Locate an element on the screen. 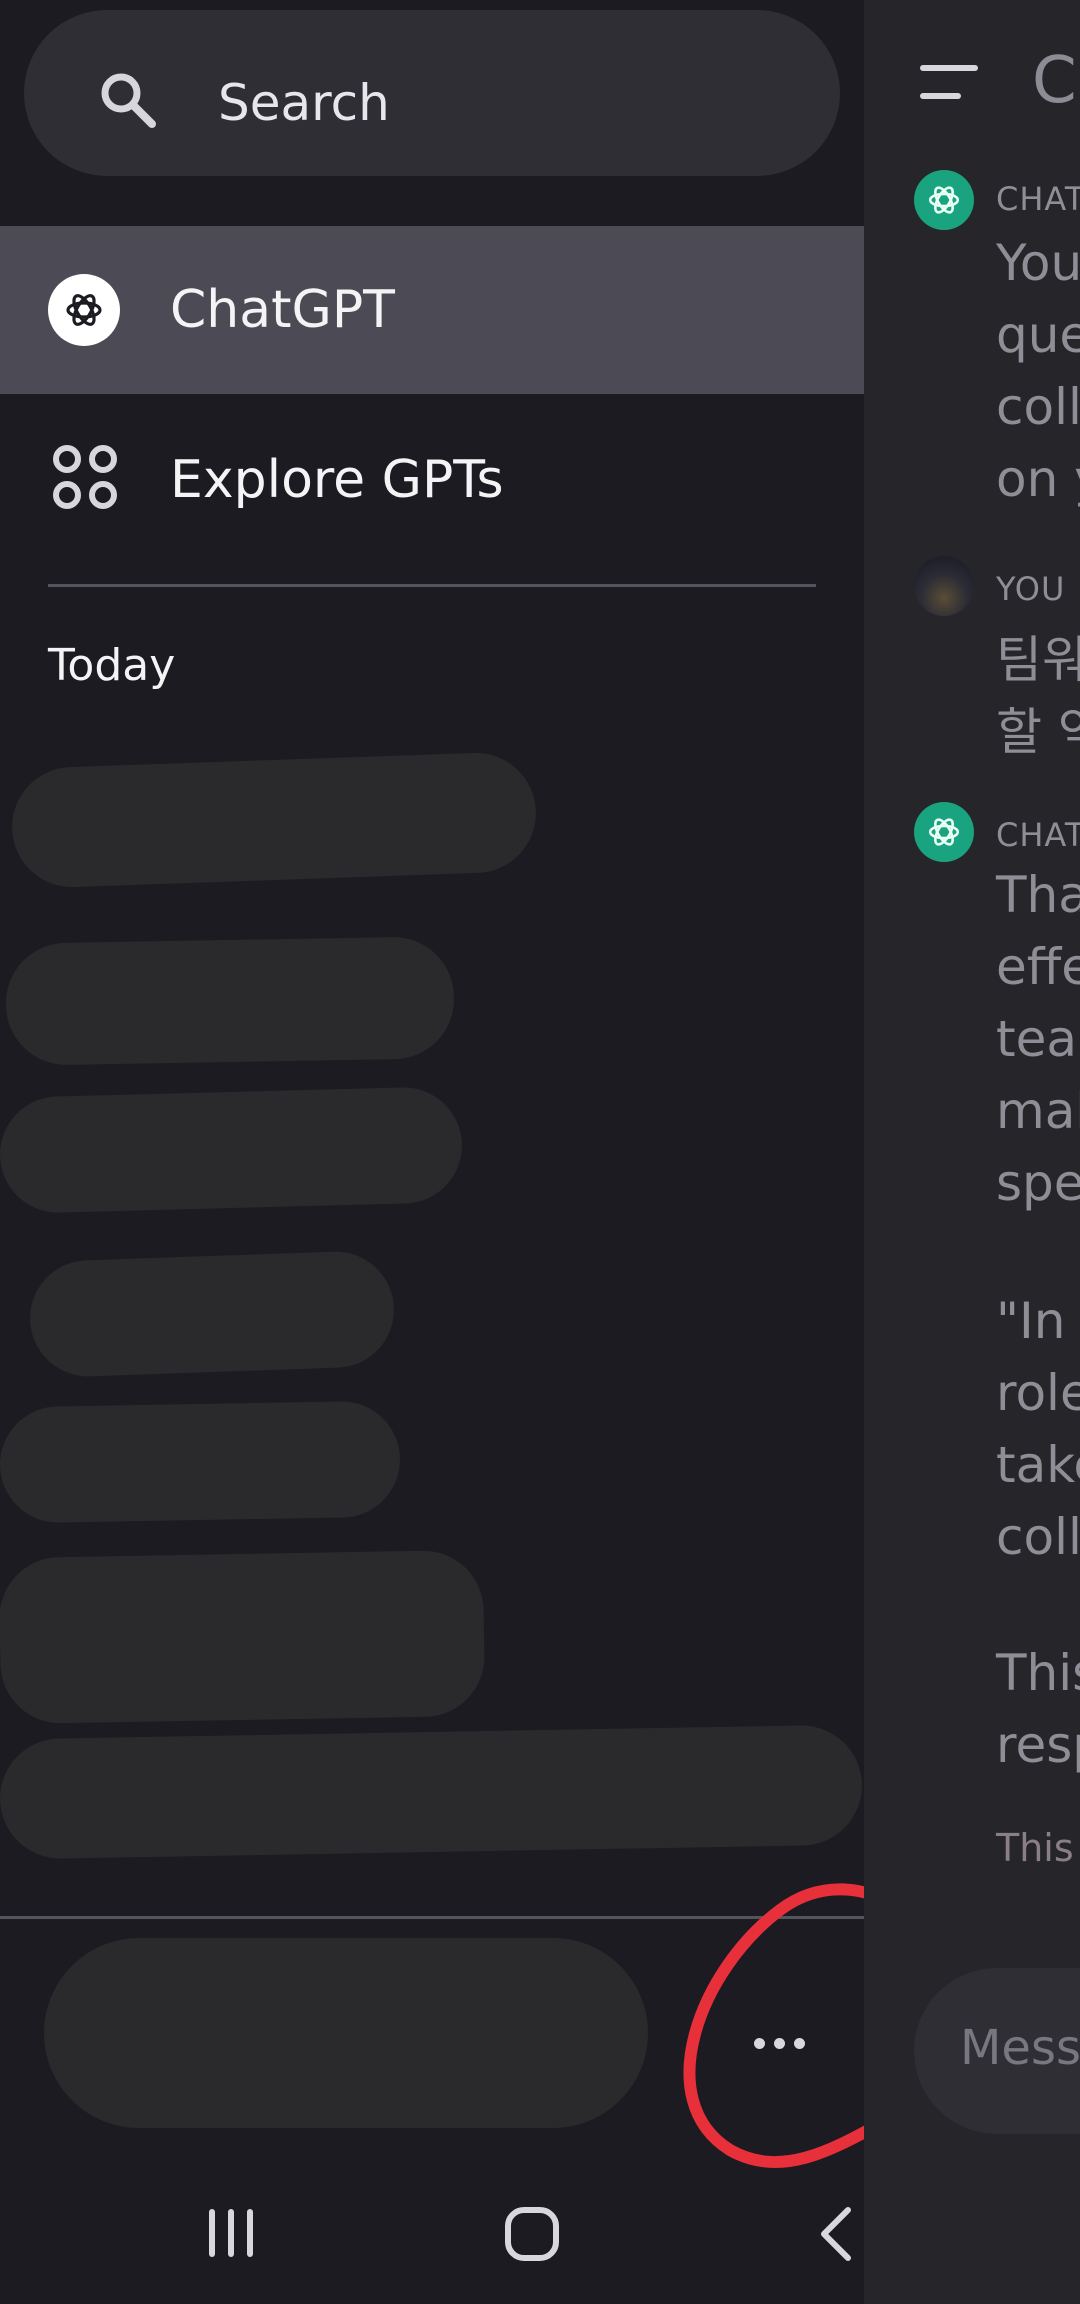 Image resolution: width=1080 pixels, height=2304 pixels. message-input: Mess is located at coordinates (997, 2051).